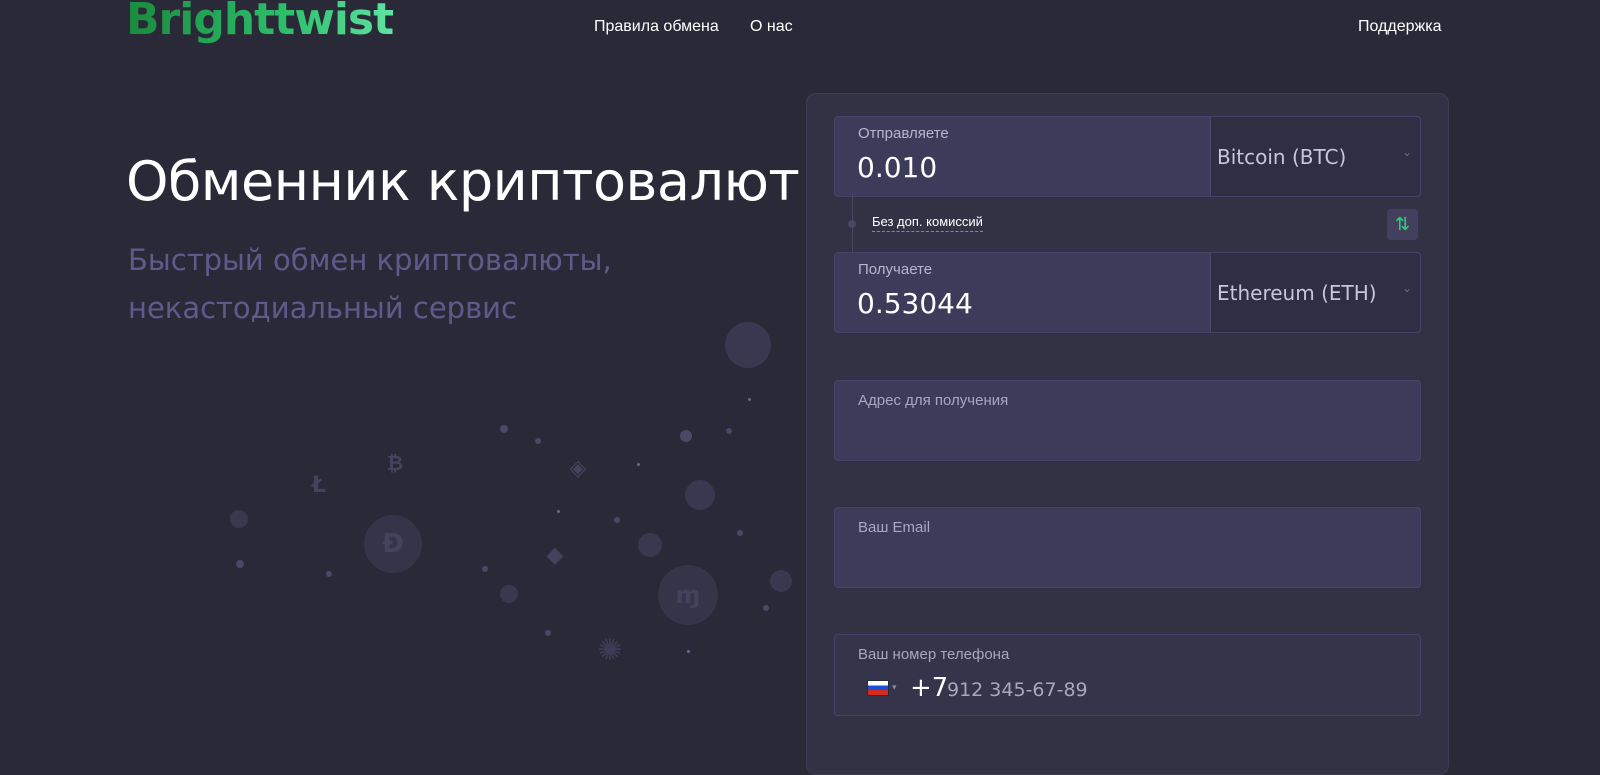 This screenshot has height=775, width=1600. Describe the element at coordinates (1127, 547) in the screenshot. I see `email-field: Ваш Email` at that location.